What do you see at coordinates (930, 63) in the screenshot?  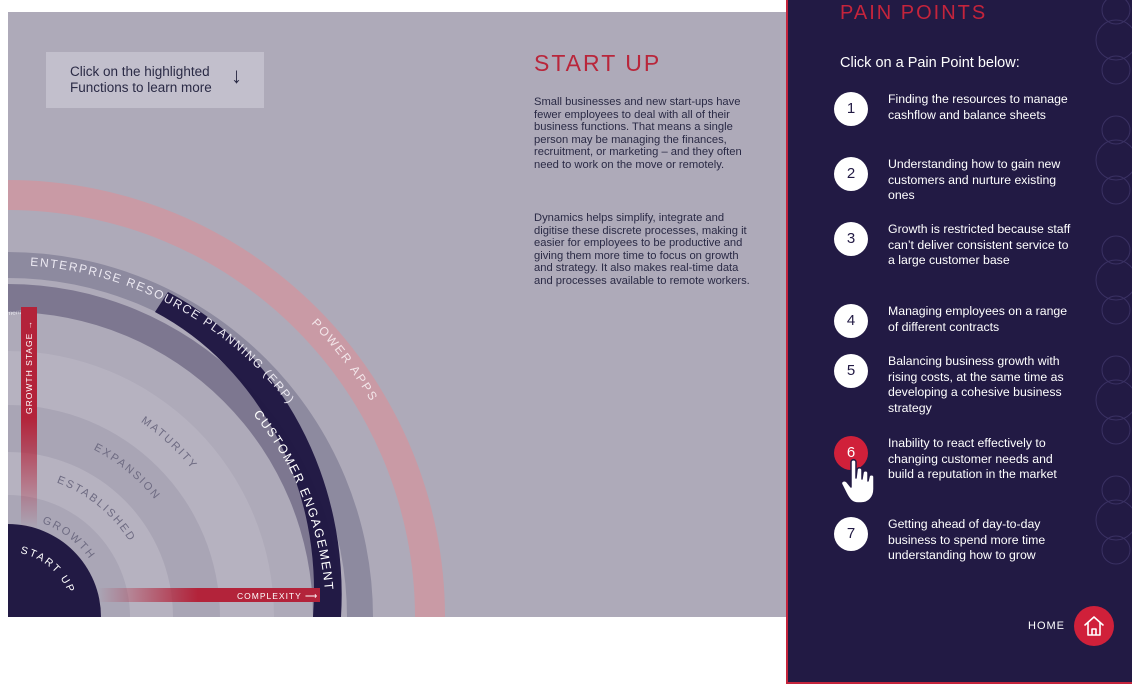 I see `panel-subtitle: Click on a Pain Point below:` at bounding box center [930, 63].